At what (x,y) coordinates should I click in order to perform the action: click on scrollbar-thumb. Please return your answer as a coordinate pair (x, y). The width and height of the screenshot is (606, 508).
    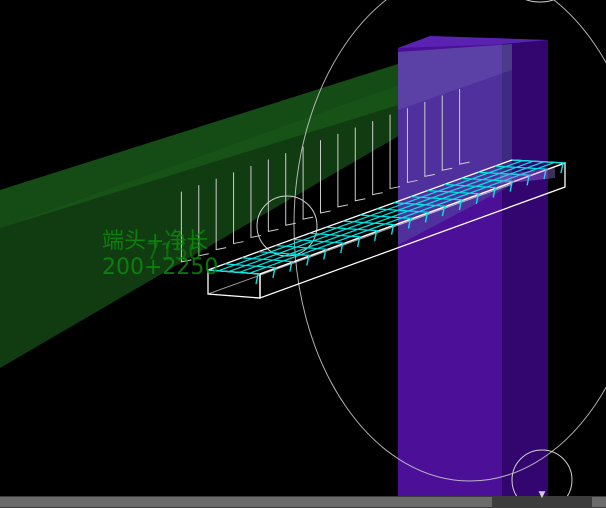
    Looking at the image, I should click on (246, 502).